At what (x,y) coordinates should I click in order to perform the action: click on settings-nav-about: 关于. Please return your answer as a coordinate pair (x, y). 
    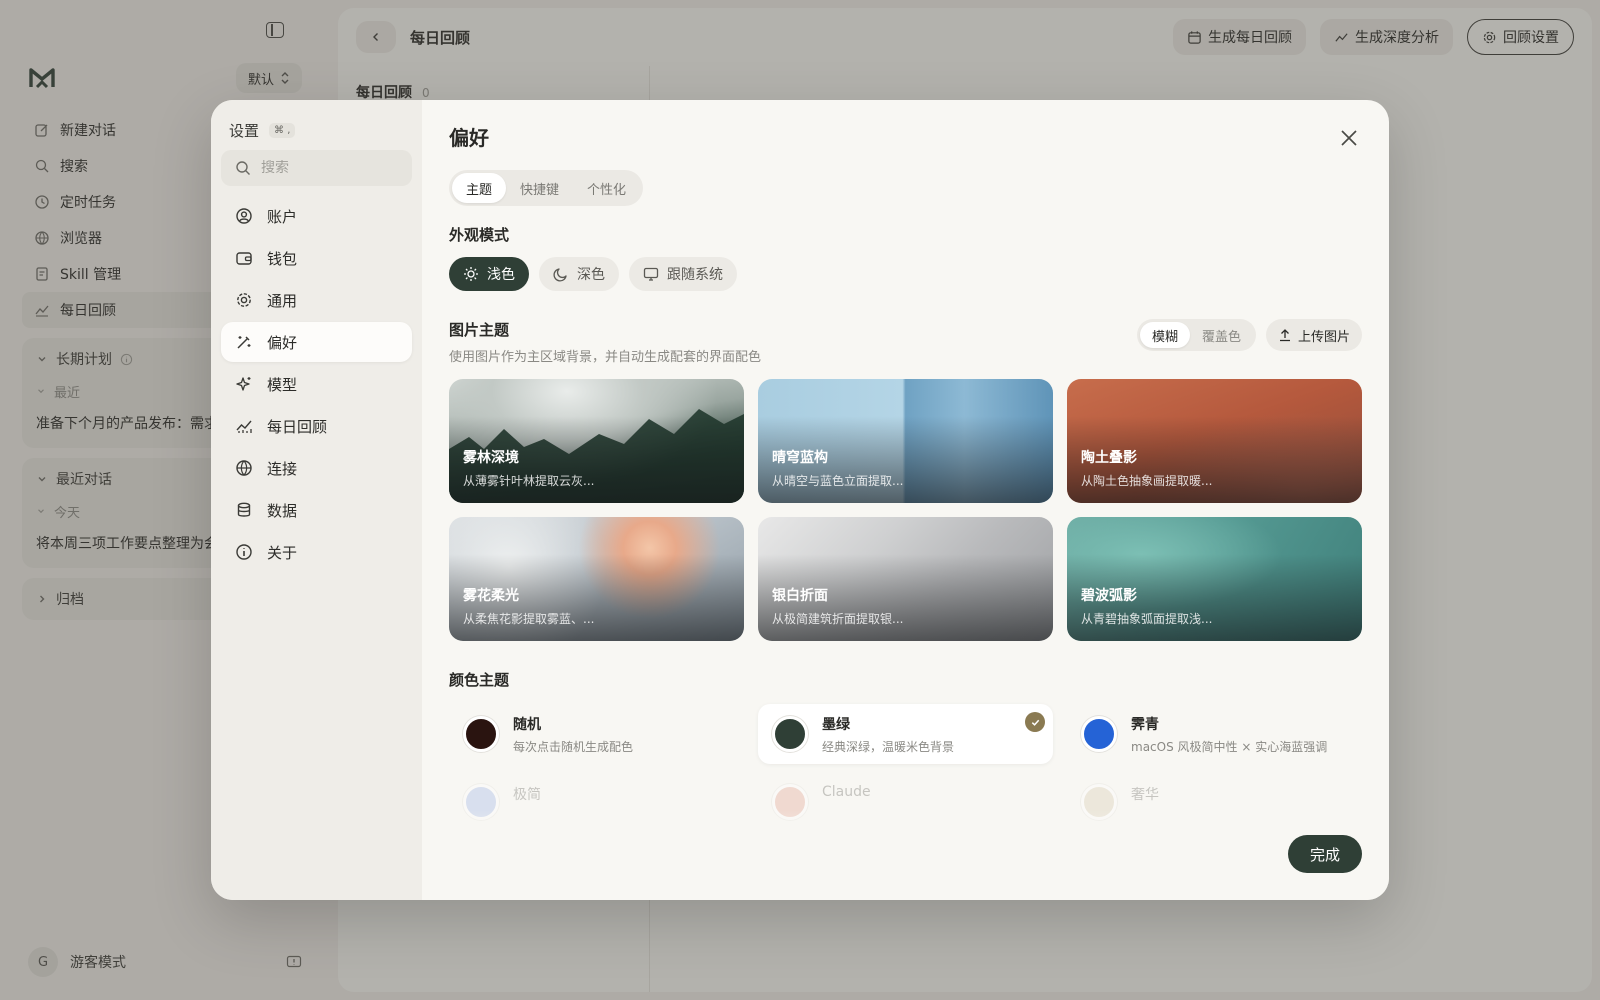
    Looking at the image, I should click on (316, 552).